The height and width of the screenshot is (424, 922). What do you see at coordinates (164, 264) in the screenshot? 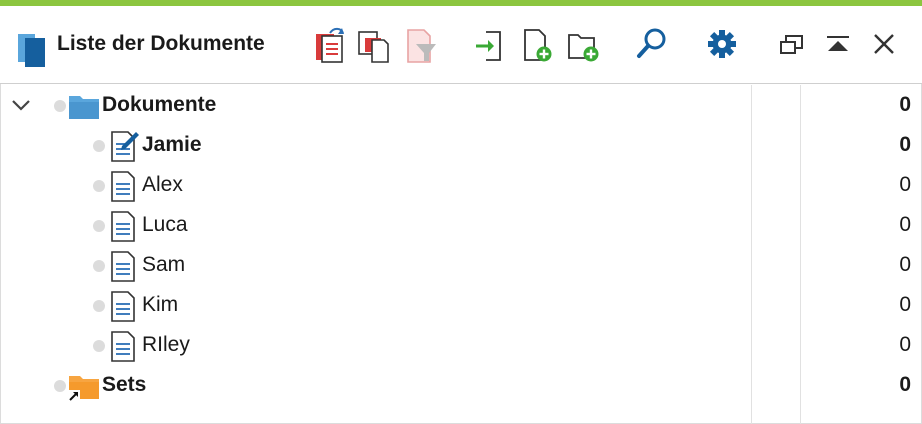
I see `tree-label: Sam` at bounding box center [164, 264].